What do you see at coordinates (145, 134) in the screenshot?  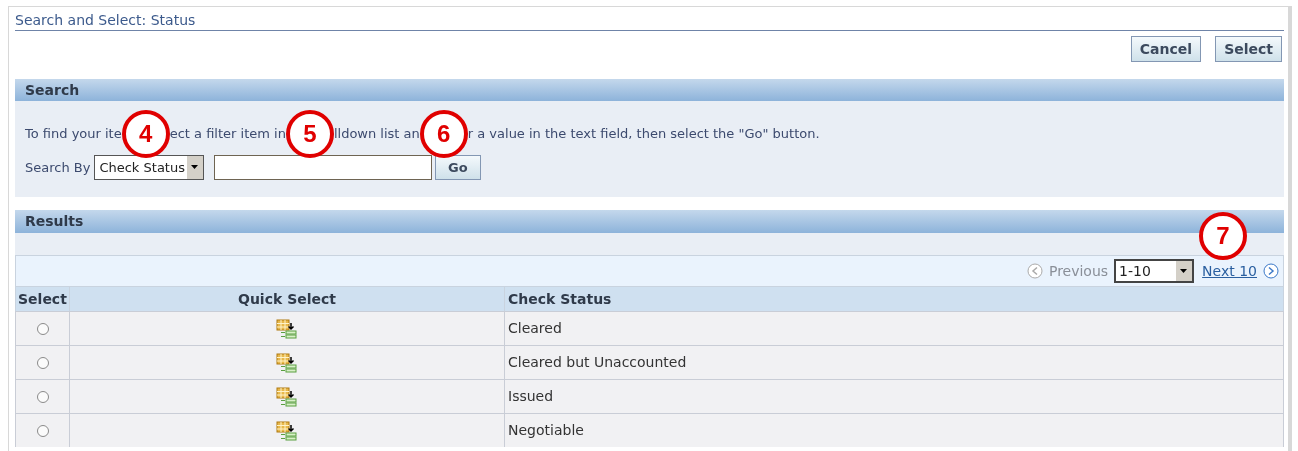 I see `callout-number: 4` at bounding box center [145, 134].